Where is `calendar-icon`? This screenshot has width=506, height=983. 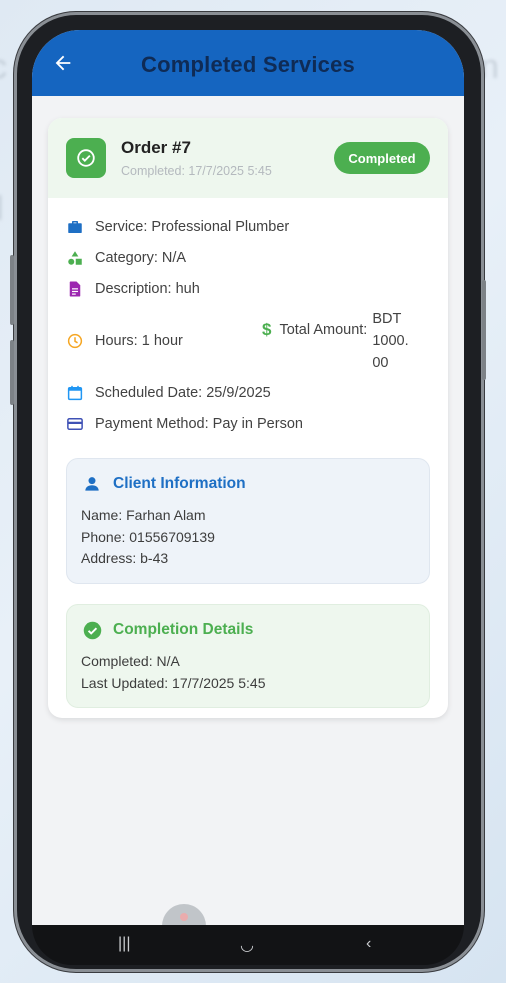 calendar-icon is located at coordinates (75, 393).